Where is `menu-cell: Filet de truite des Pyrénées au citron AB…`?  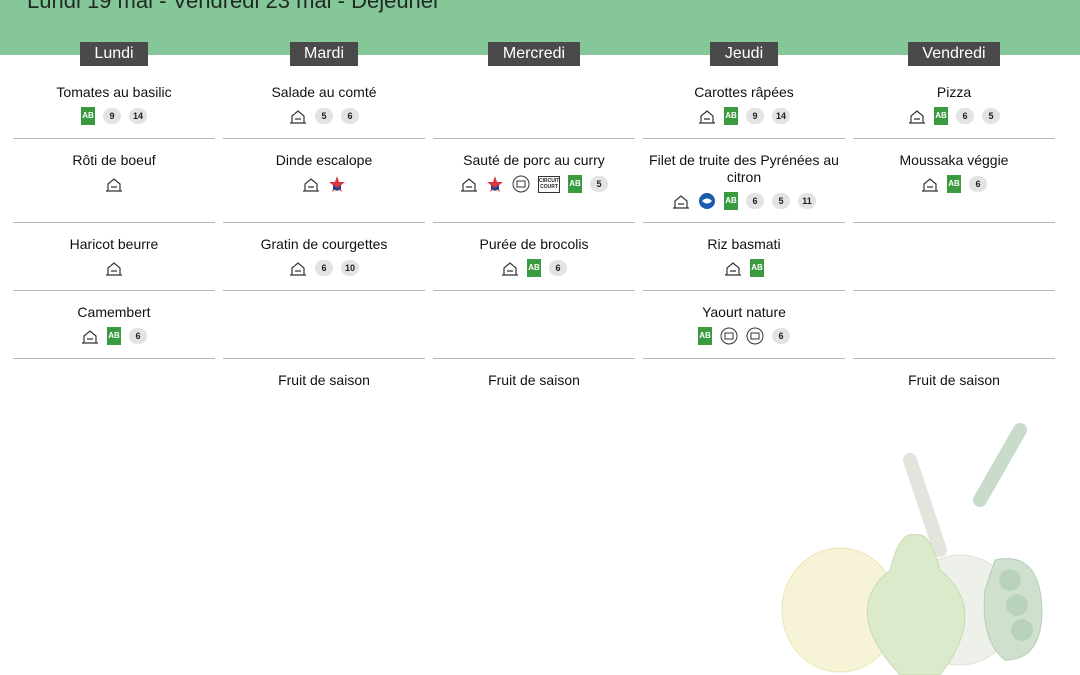
menu-cell: Filet de truite des Pyrénées au citron AB… is located at coordinates (744, 187).